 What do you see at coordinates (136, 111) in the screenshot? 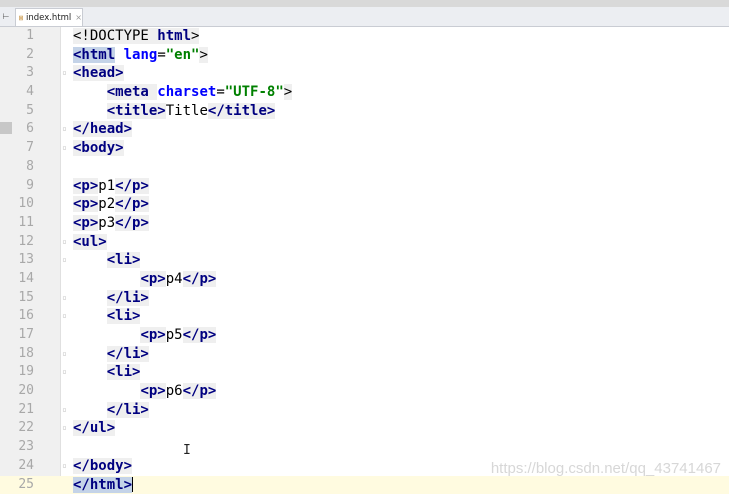
I see `code-token: <title>` at bounding box center [136, 111].